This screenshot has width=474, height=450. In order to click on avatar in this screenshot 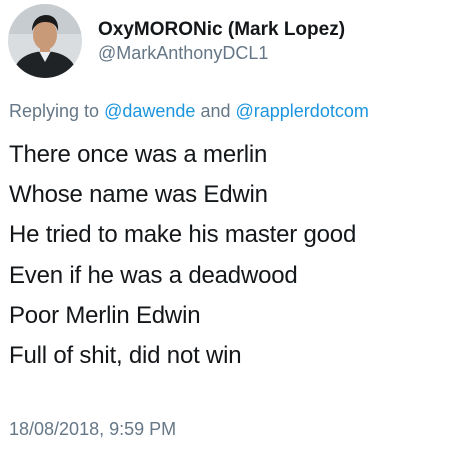, I will do `click(45, 41)`.